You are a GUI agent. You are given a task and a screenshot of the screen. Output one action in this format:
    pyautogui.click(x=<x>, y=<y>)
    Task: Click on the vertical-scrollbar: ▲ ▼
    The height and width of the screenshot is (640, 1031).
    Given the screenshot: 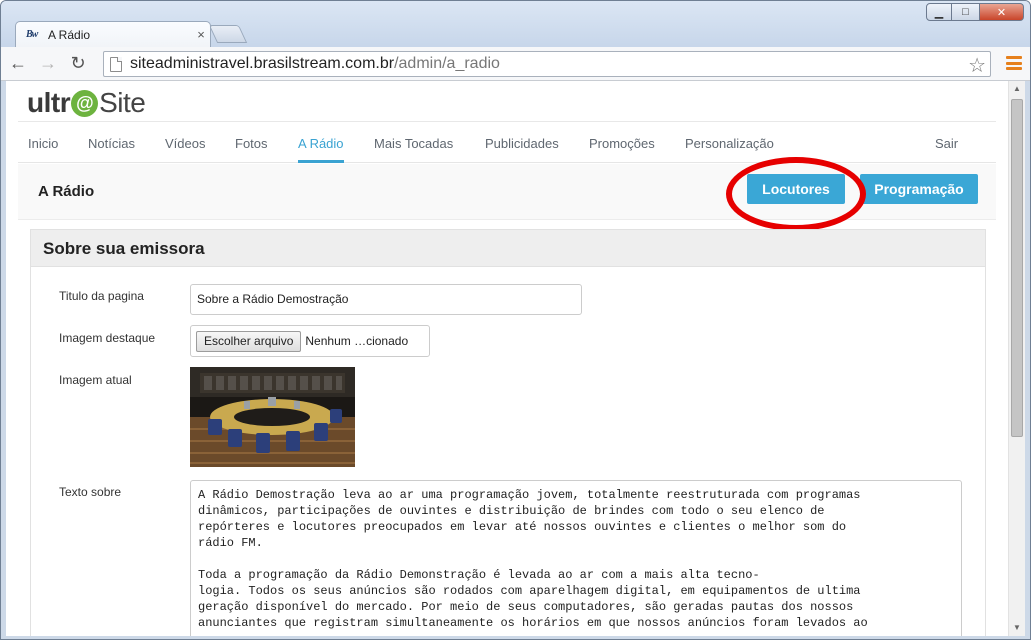 What is the action you would take?
    pyautogui.click(x=1016, y=358)
    